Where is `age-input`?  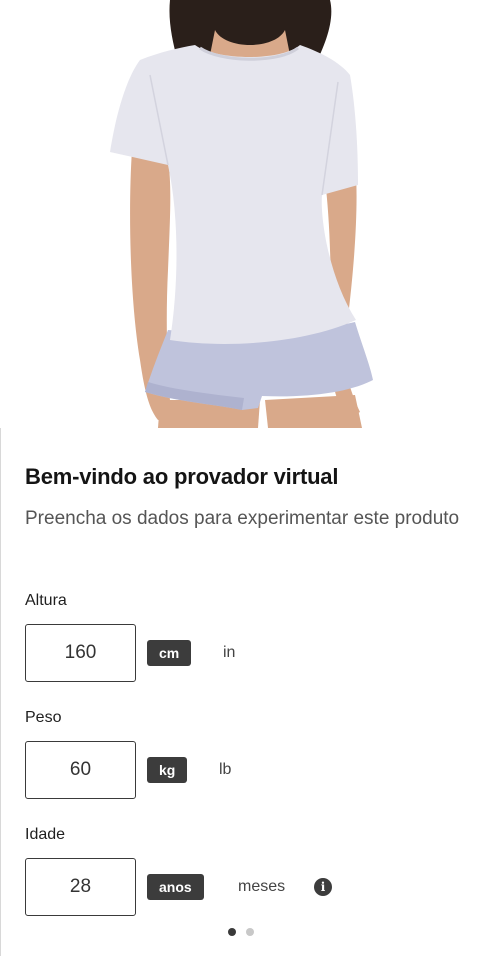 age-input is located at coordinates (80, 887).